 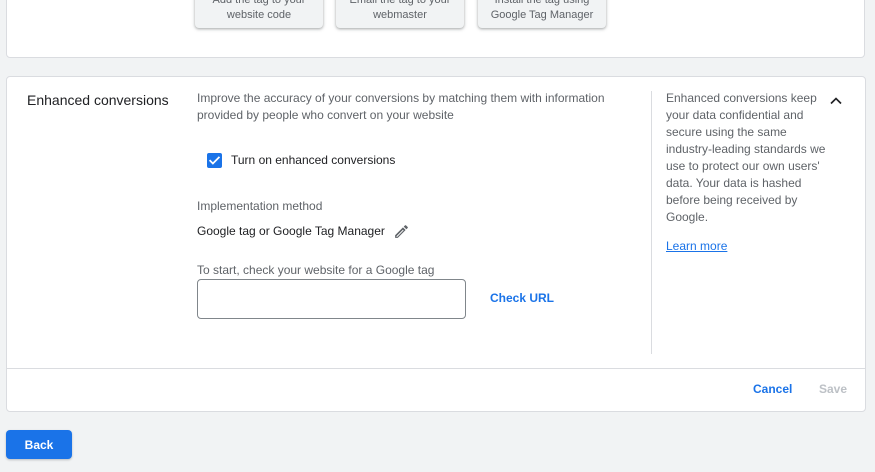 I want to click on chevron-up-icon, so click(x=836, y=101).